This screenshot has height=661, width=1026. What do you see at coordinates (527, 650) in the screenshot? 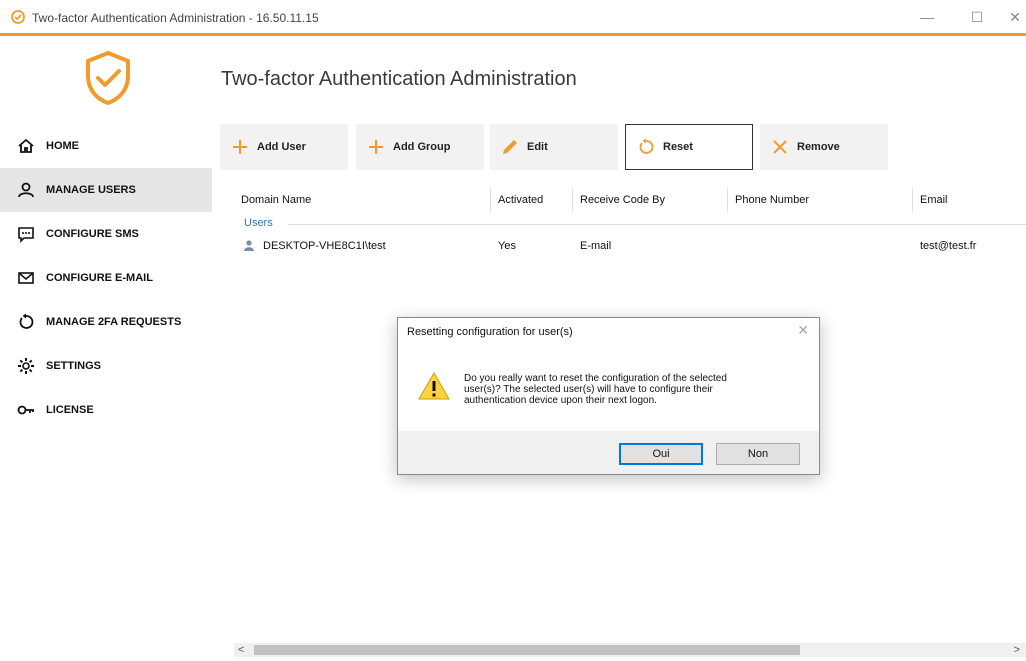
I see `scrollbar-thumb` at bounding box center [527, 650].